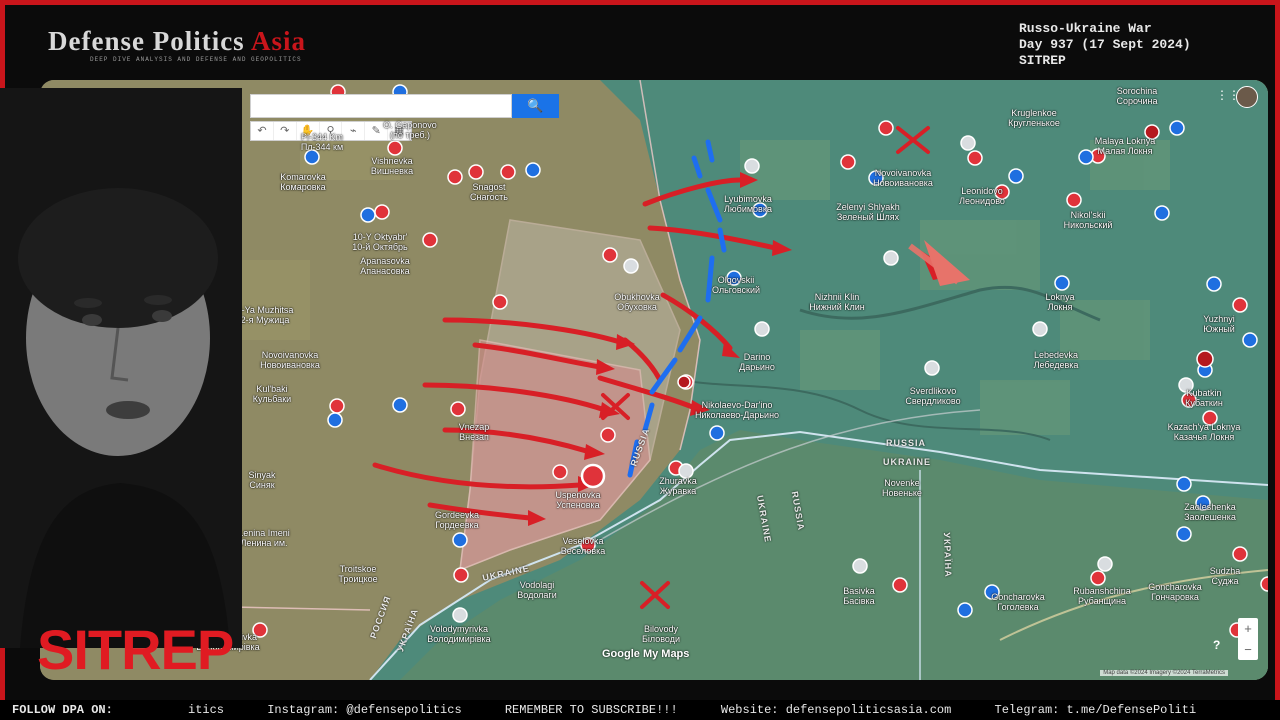 The width and height of the screenshot is (1280, 720). Describe the element at coordinates (836, 710) in the screenshot. I see `ticker-item: Website: defensepoliticsasia.com` at that location.